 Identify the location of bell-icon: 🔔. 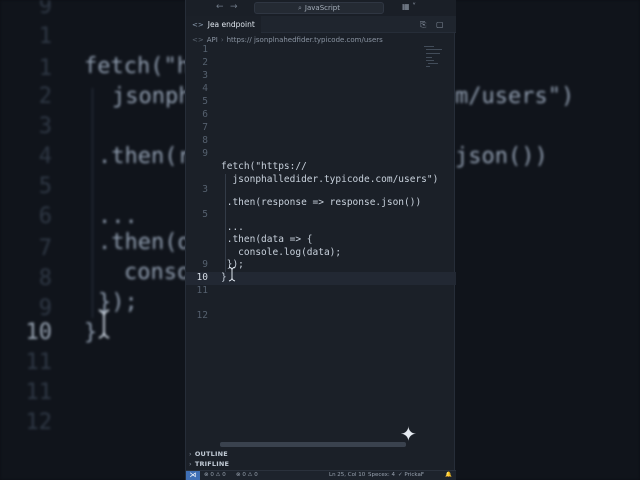
(448, 475).